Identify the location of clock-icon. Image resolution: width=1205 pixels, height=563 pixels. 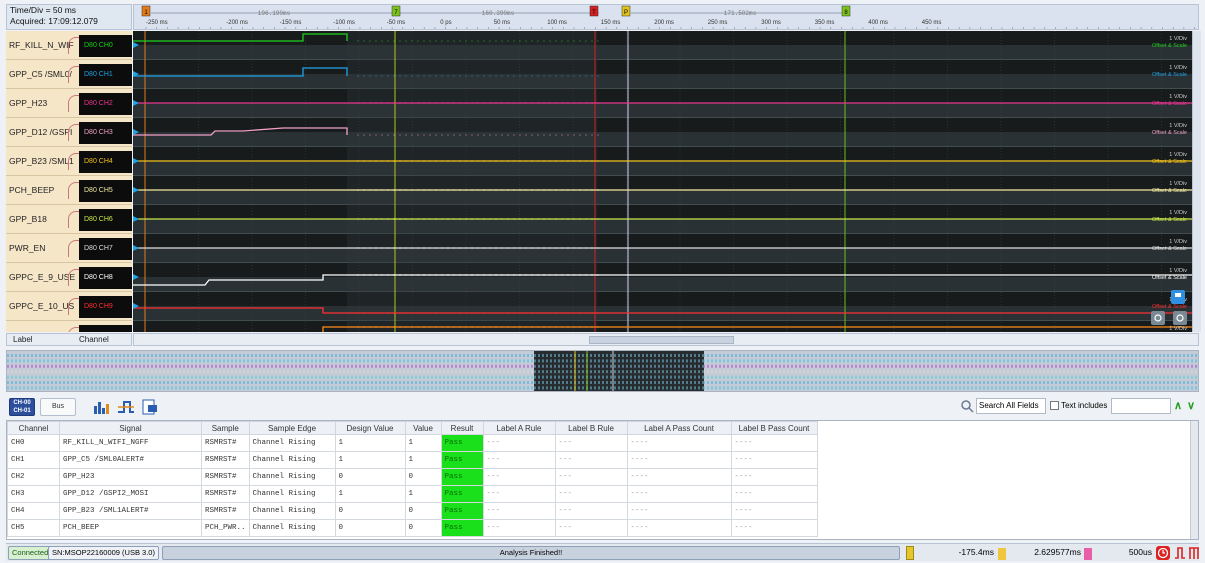
(1163, 553).